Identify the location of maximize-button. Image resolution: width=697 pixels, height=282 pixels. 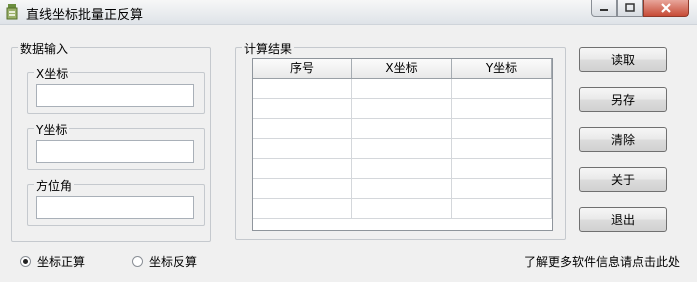
(630, 8).